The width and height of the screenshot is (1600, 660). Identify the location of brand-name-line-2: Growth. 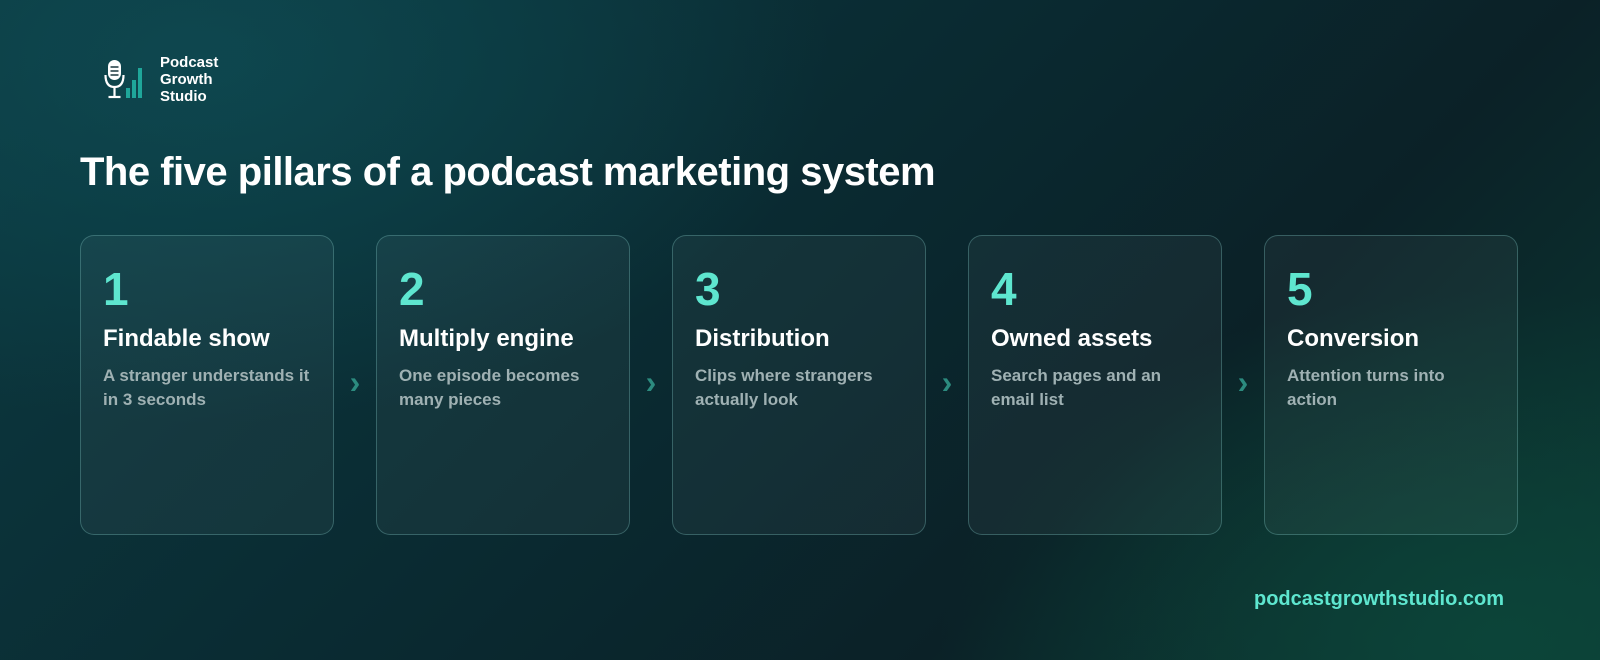
(186, 79).